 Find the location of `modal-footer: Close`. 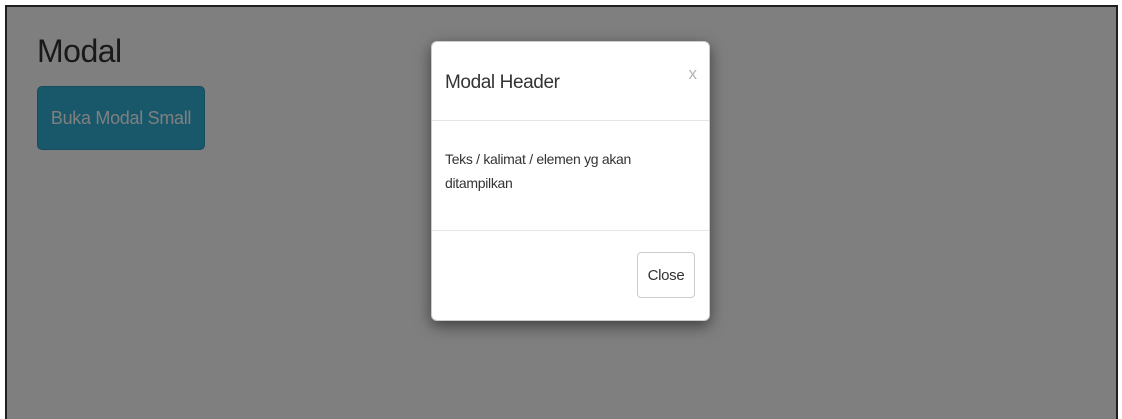

modal-footer: Close is located at coordinates (570, 275).